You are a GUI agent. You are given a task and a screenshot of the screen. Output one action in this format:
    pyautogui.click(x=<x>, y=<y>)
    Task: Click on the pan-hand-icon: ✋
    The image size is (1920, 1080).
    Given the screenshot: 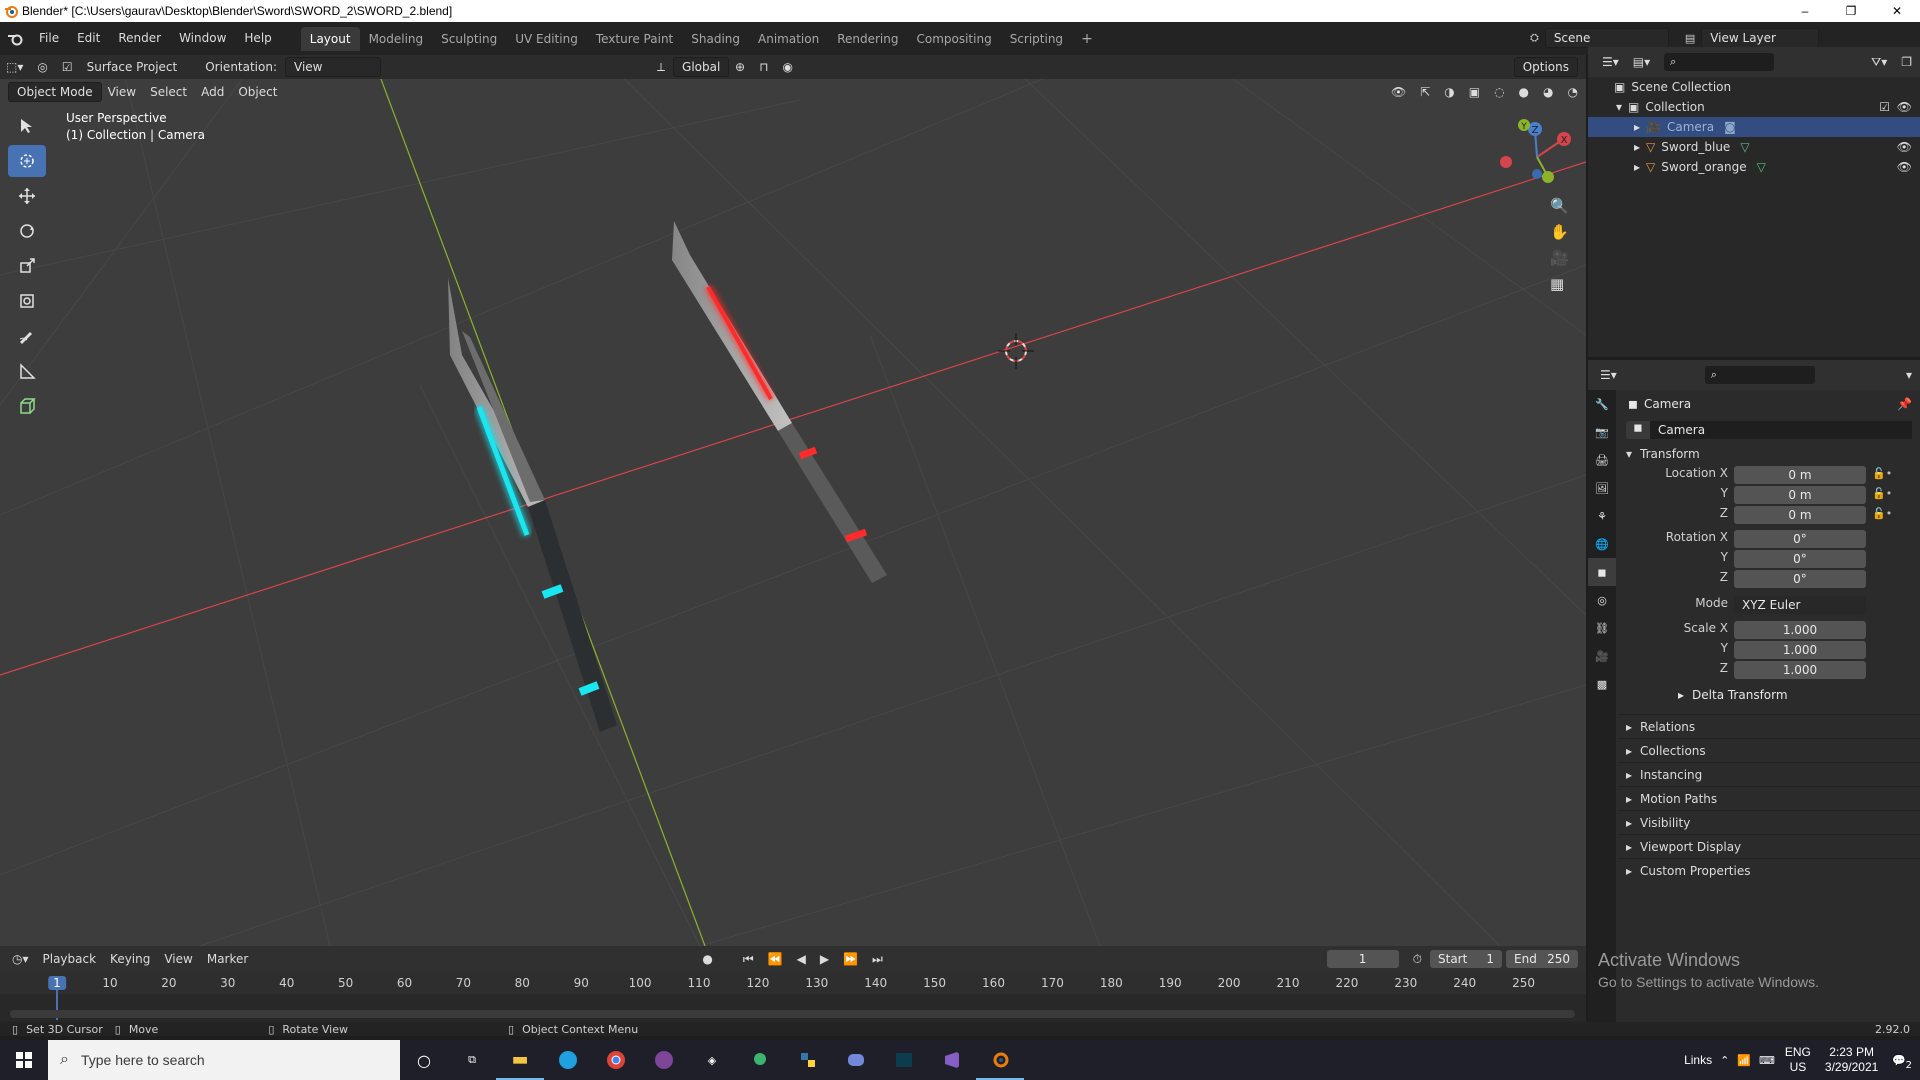 What is the action you would take?
    pyautogui.click(x=1559, y=232)
    